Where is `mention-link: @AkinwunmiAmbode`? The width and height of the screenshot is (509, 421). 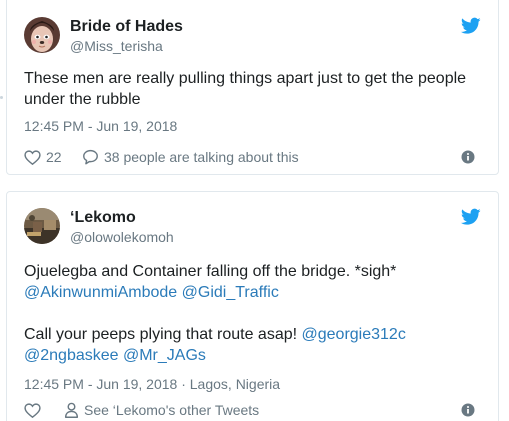 mention-link: @AkinwunmiAmbode is located at coordinates (100, 292).